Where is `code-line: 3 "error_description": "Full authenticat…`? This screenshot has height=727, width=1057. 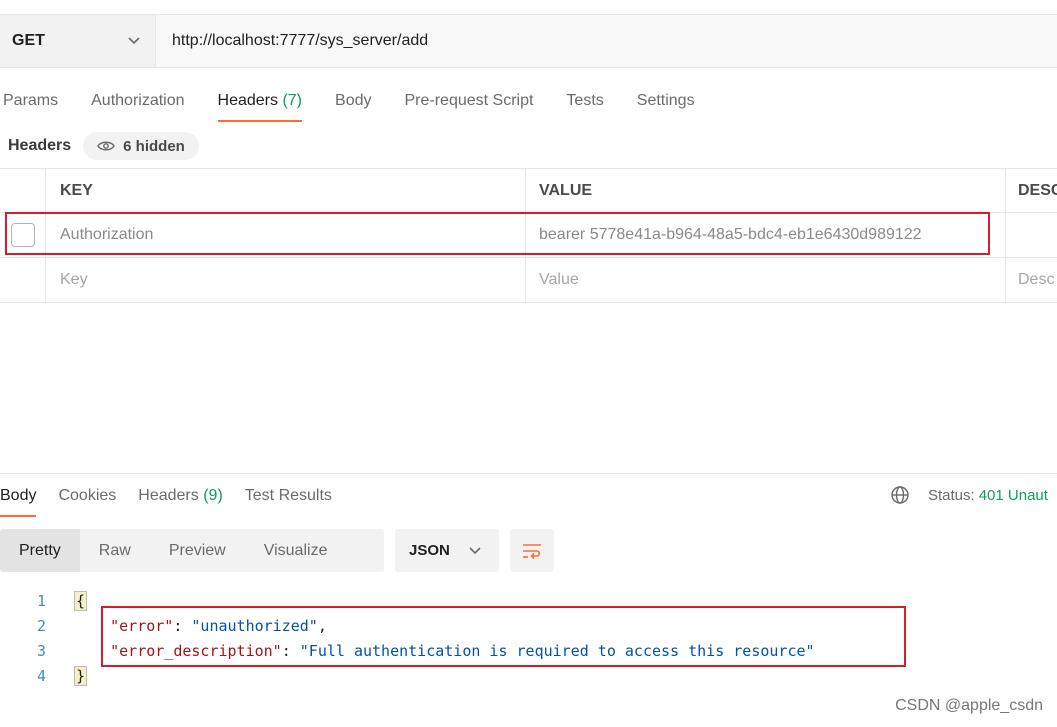 code-line: 3 "error_description": "Full authenticat… is located at coordinates (407, 650).